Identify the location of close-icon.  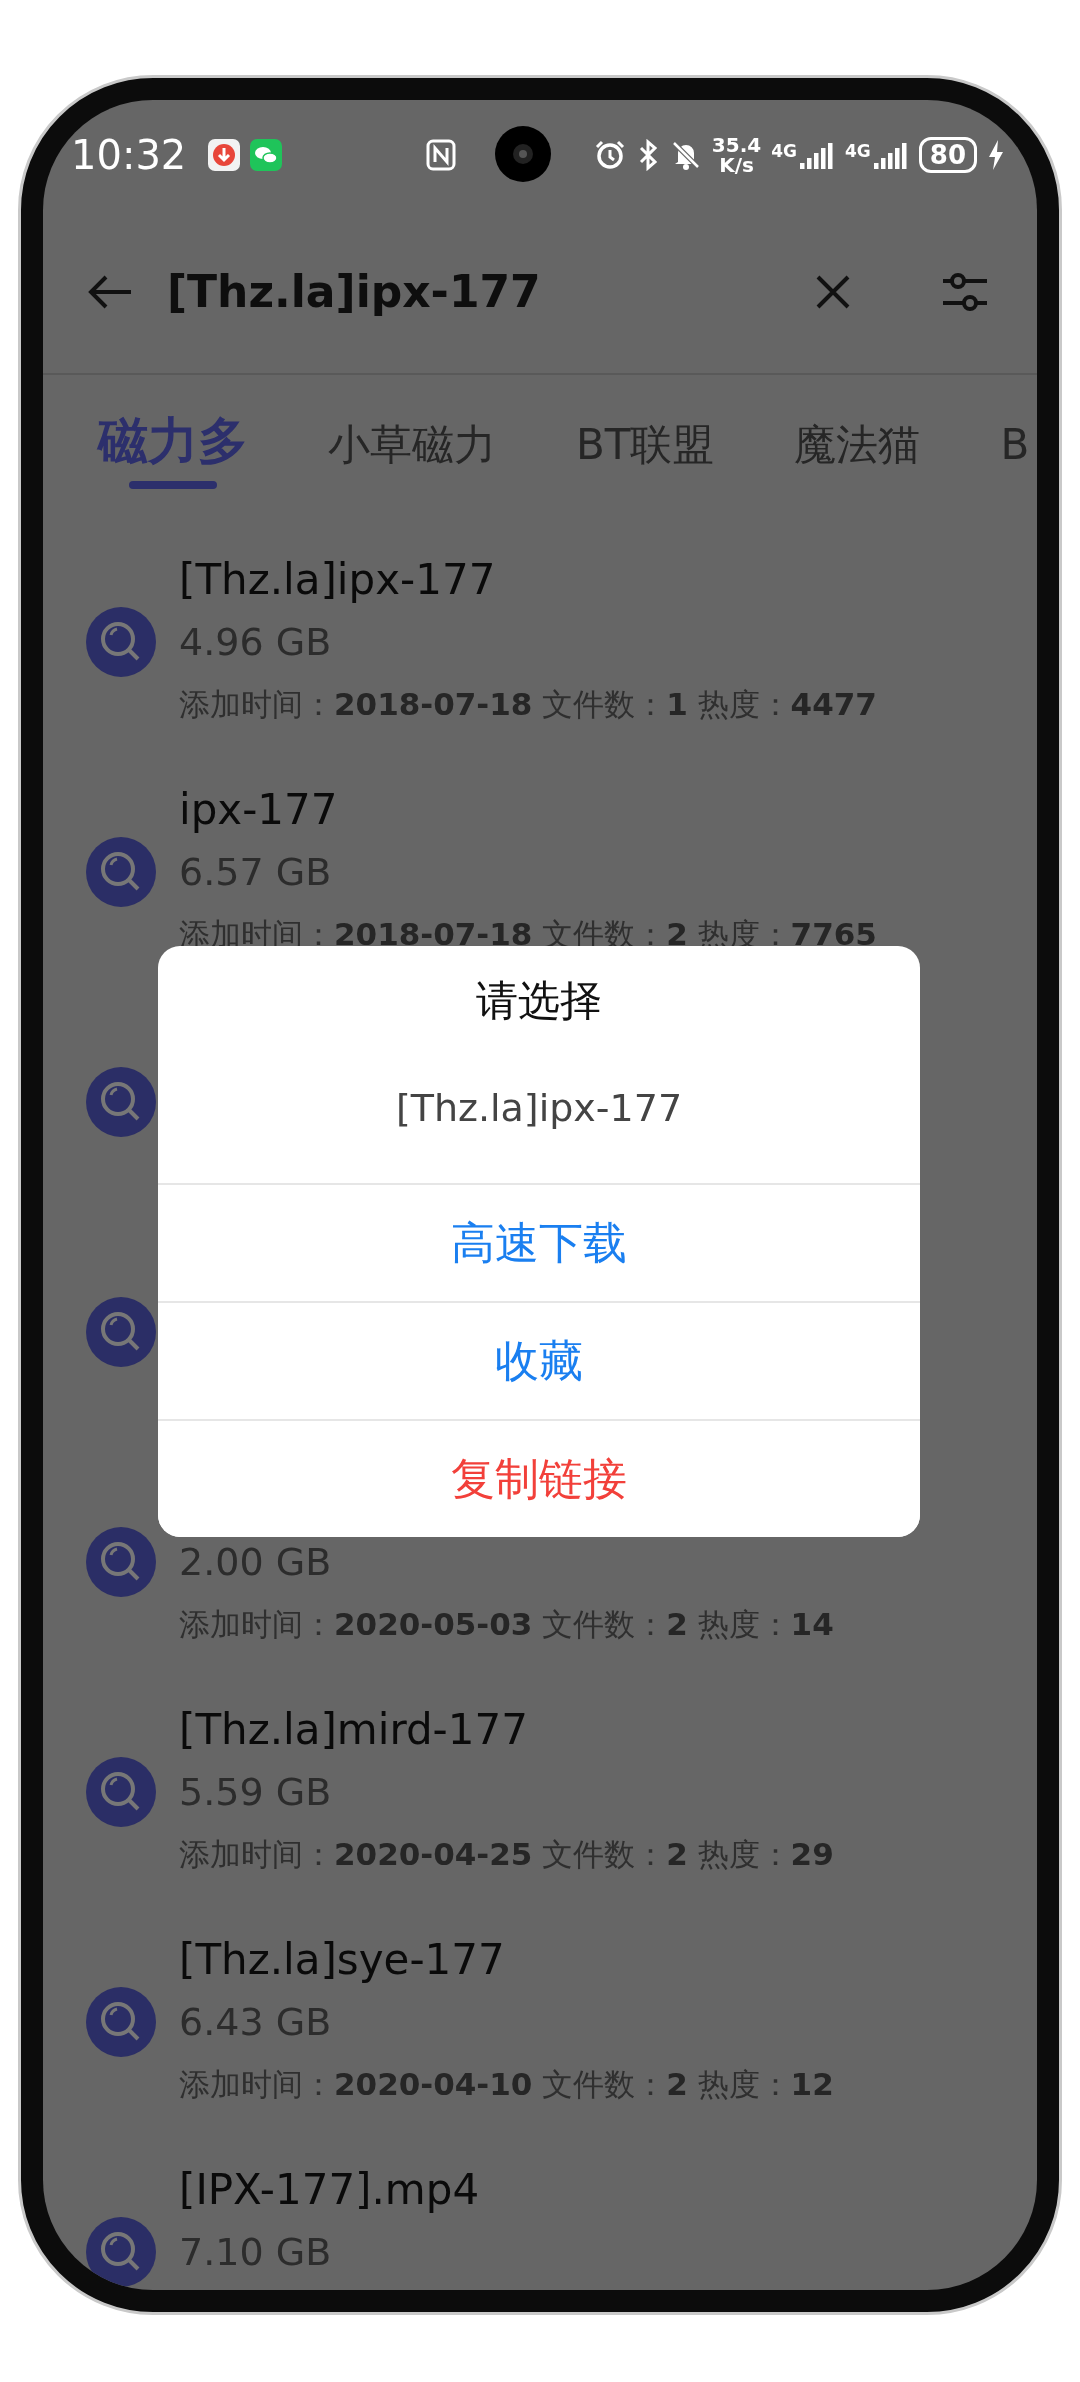
(833, 291).